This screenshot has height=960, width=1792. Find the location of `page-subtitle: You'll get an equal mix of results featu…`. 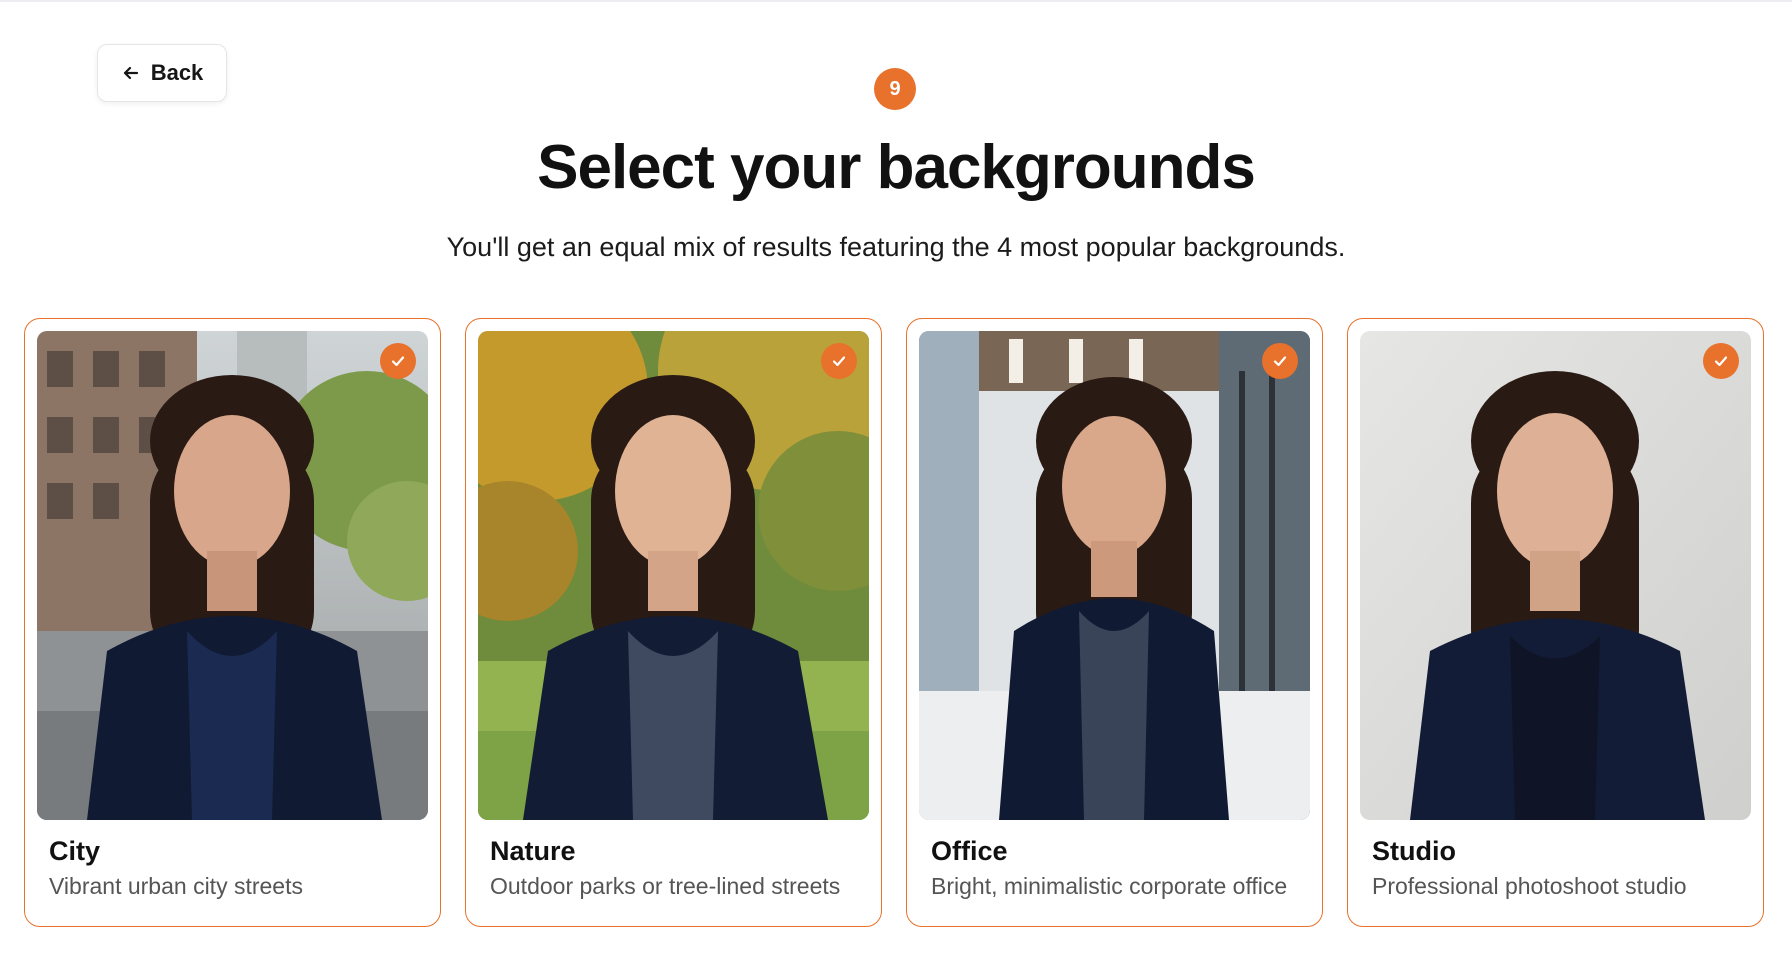

page-subtitle: You'll get an equal mix of results featu… is located at coordinates (896, 247).